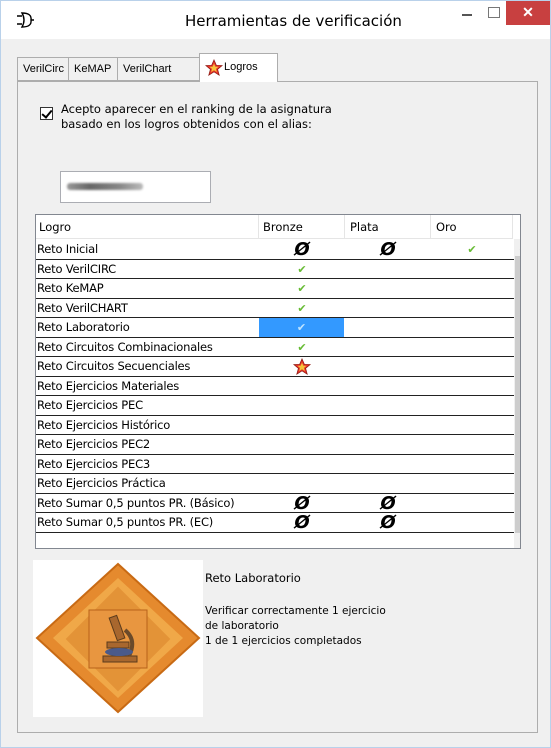 This screenshot has height=748, width=551. I want to click on table-row: Reto Ejercicios PEC, so click(275, 406).